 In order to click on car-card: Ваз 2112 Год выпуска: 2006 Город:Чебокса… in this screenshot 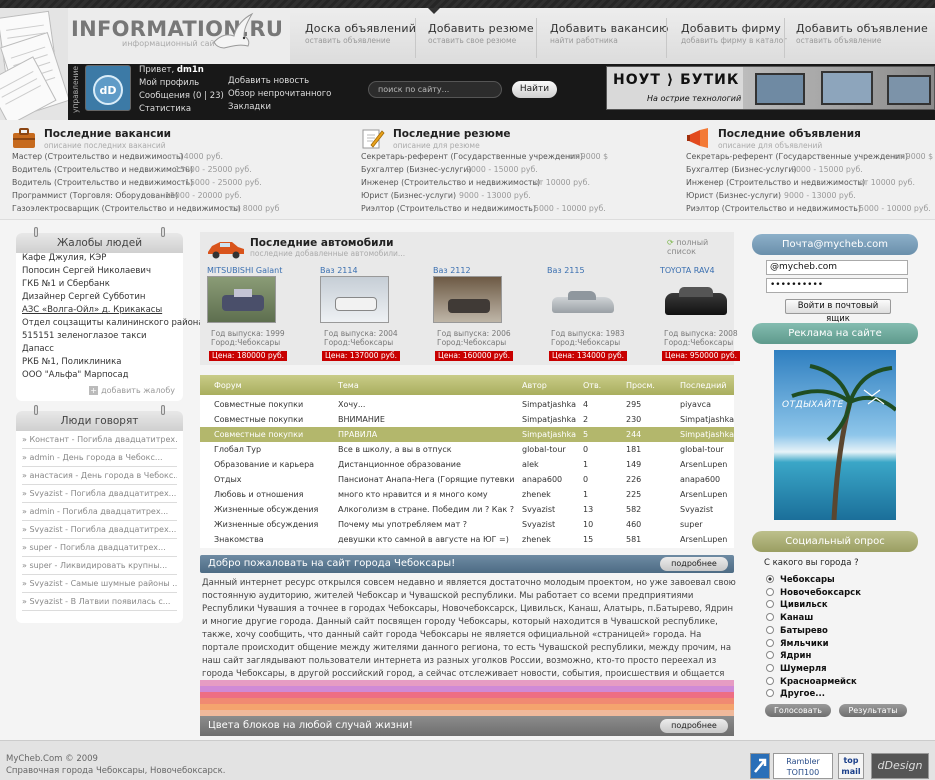, I will do `click(488, 315)`.